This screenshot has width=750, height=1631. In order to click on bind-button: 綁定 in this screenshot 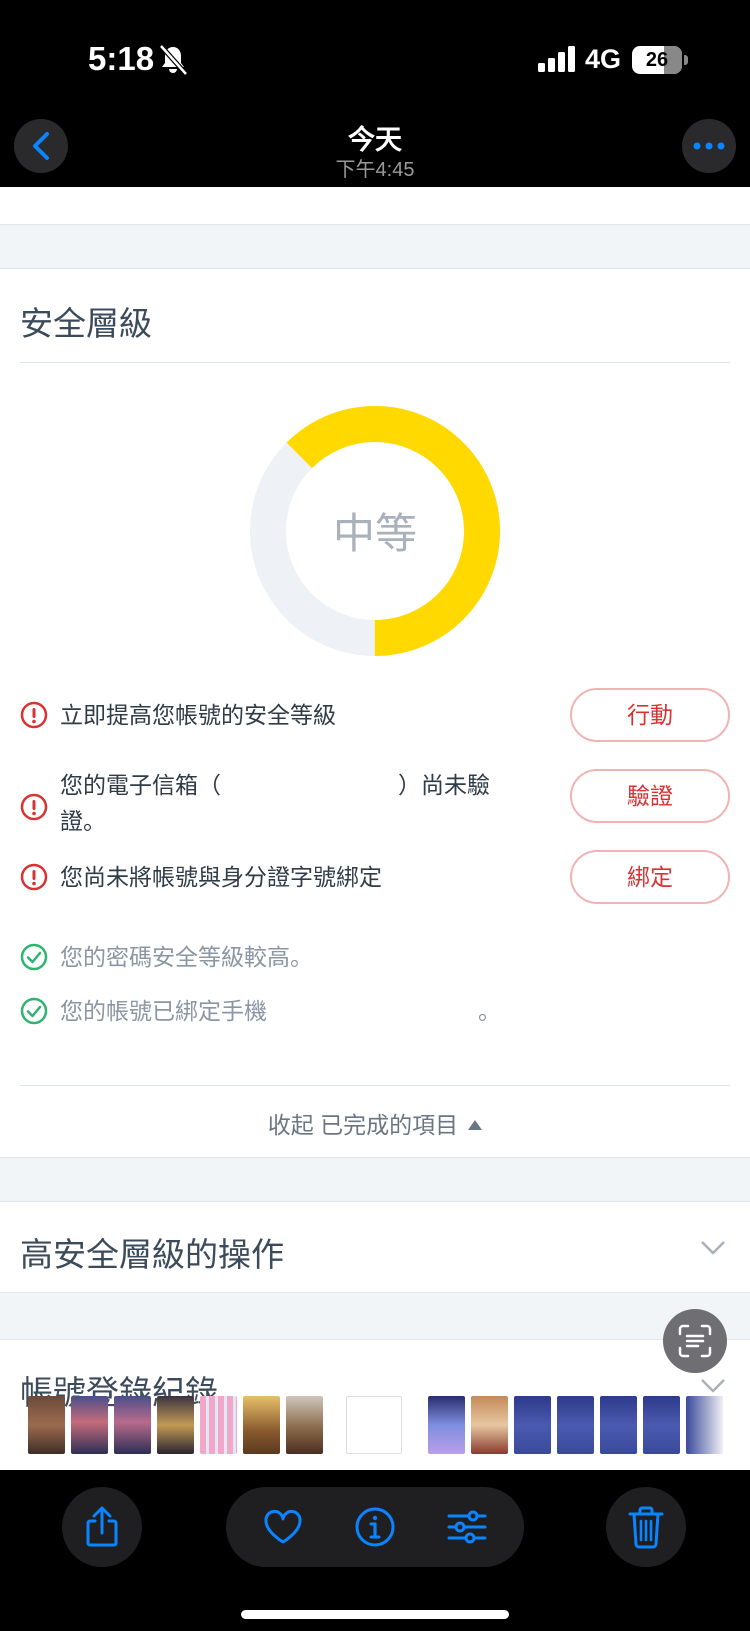, I will do `click(650, 877)`.